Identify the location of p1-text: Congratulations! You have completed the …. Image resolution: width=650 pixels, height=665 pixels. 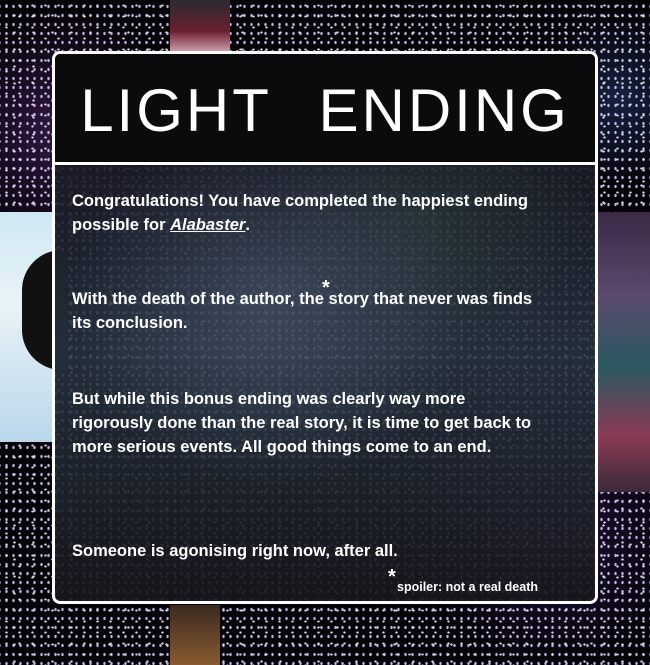
(300, 213).